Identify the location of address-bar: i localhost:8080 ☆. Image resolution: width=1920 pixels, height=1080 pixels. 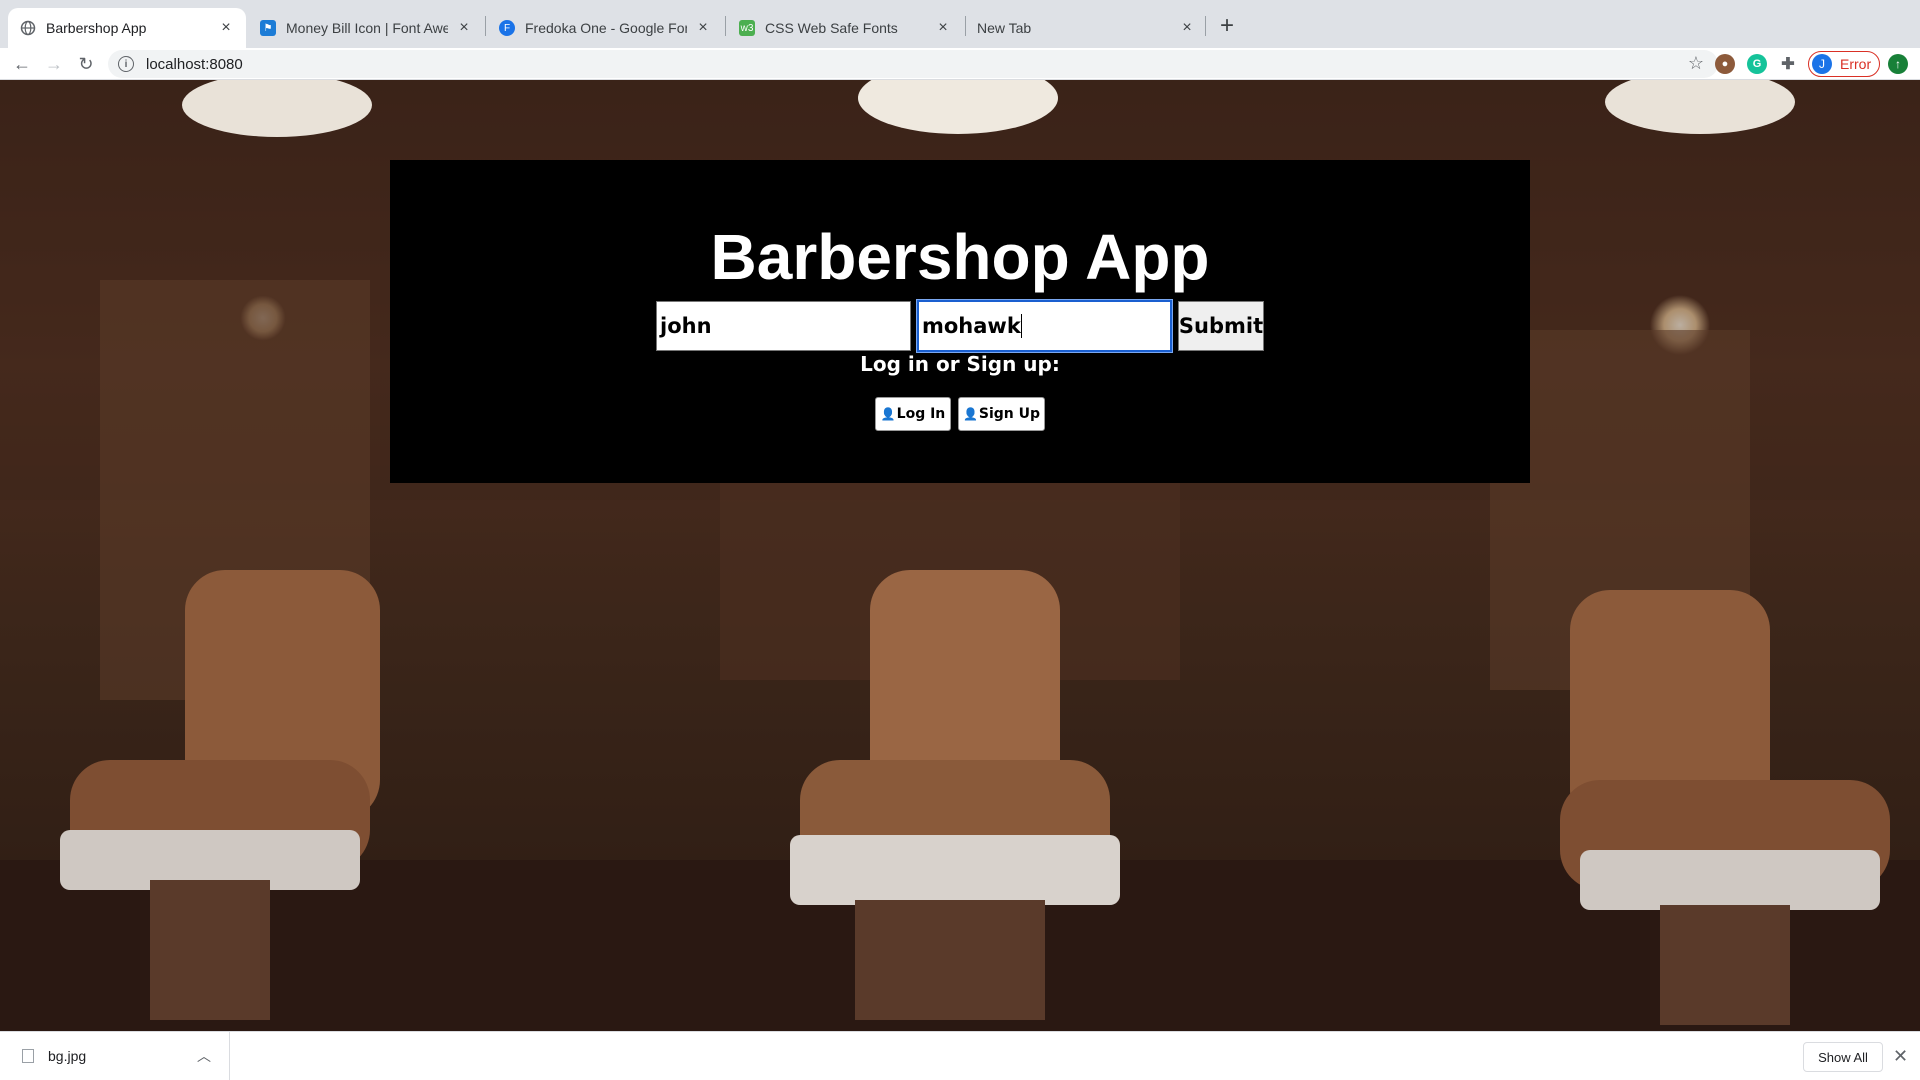
(913, 64).